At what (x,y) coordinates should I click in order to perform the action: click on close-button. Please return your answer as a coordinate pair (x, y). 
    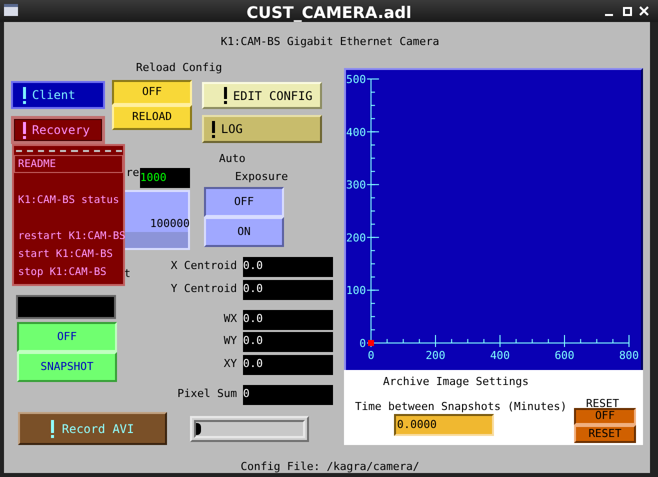
    Looking at the image, I should click on (644, 11).